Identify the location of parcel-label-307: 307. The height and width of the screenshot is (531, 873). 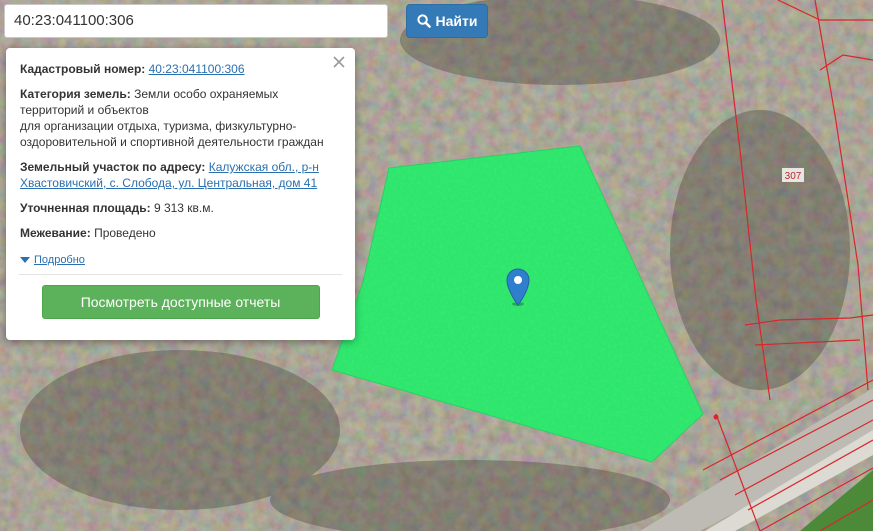
(793, 175).